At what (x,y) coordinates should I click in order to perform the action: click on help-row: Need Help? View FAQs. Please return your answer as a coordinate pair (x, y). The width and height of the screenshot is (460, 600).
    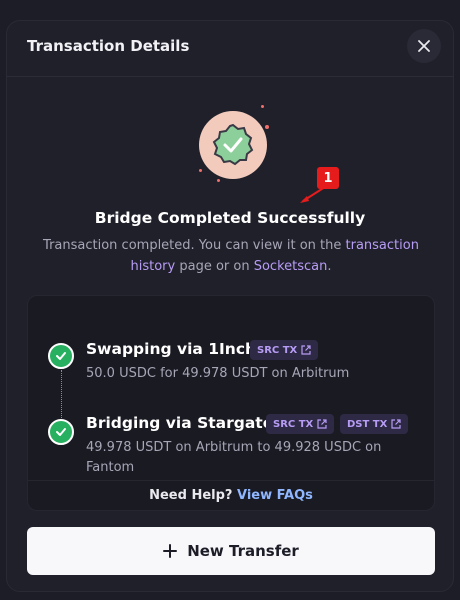
    Looking at the image, I should click on (231, 495).